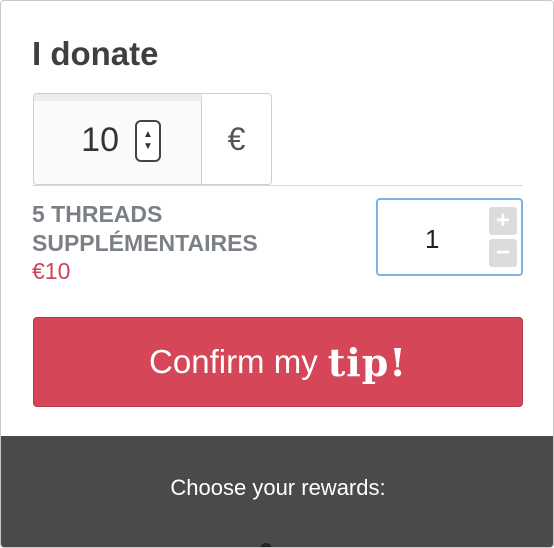 Image resolution: width=554 pixels, height=548 pixels. I want to click on amount-spinner: ▲ ▼, so click(148, 141).